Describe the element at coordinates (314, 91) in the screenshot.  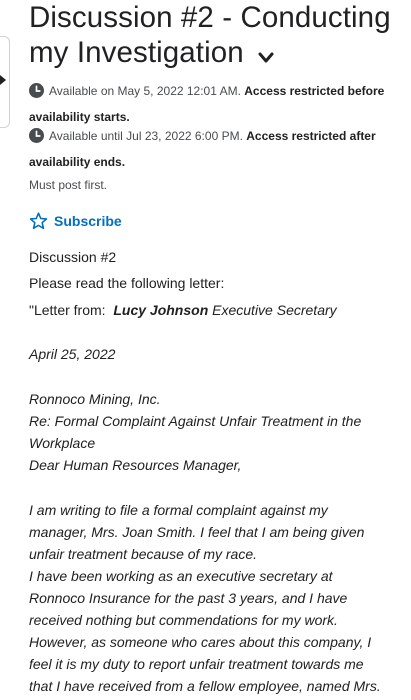
I see `availability-start-restriction: Access restricted before` at that location.